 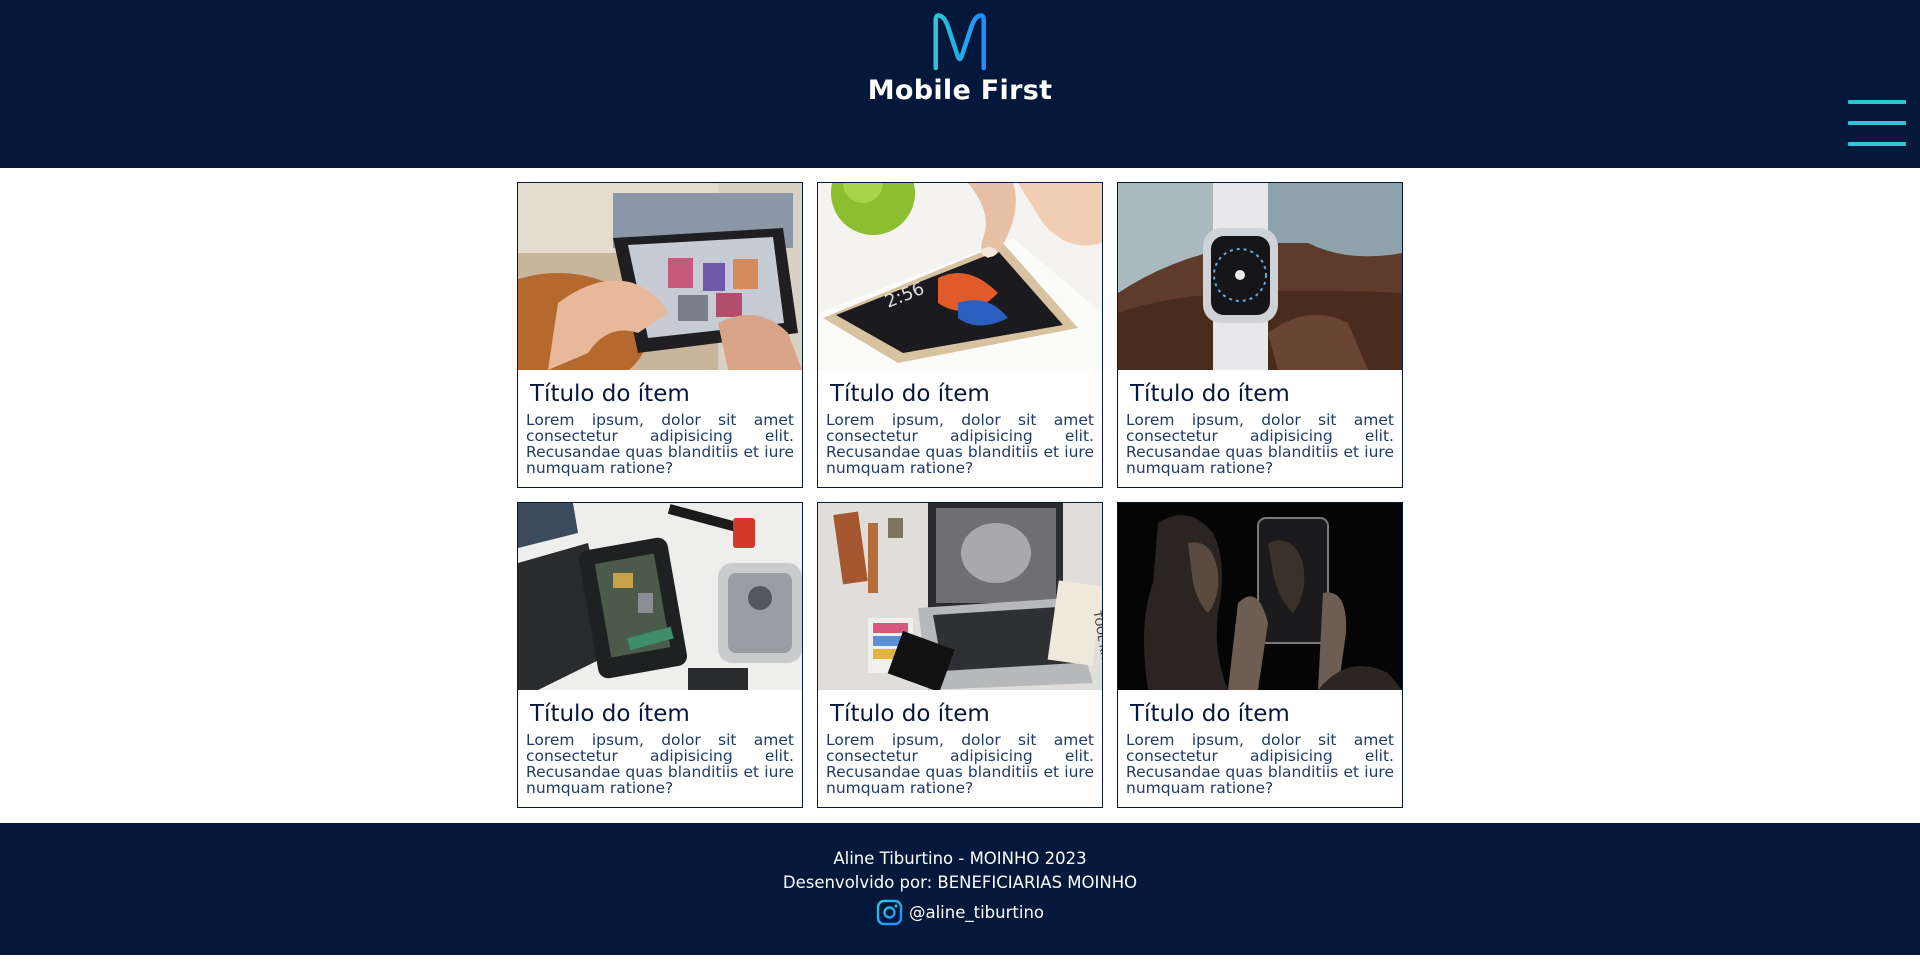 I want to click on logo: Mobile First, so click(x=960, y=58).